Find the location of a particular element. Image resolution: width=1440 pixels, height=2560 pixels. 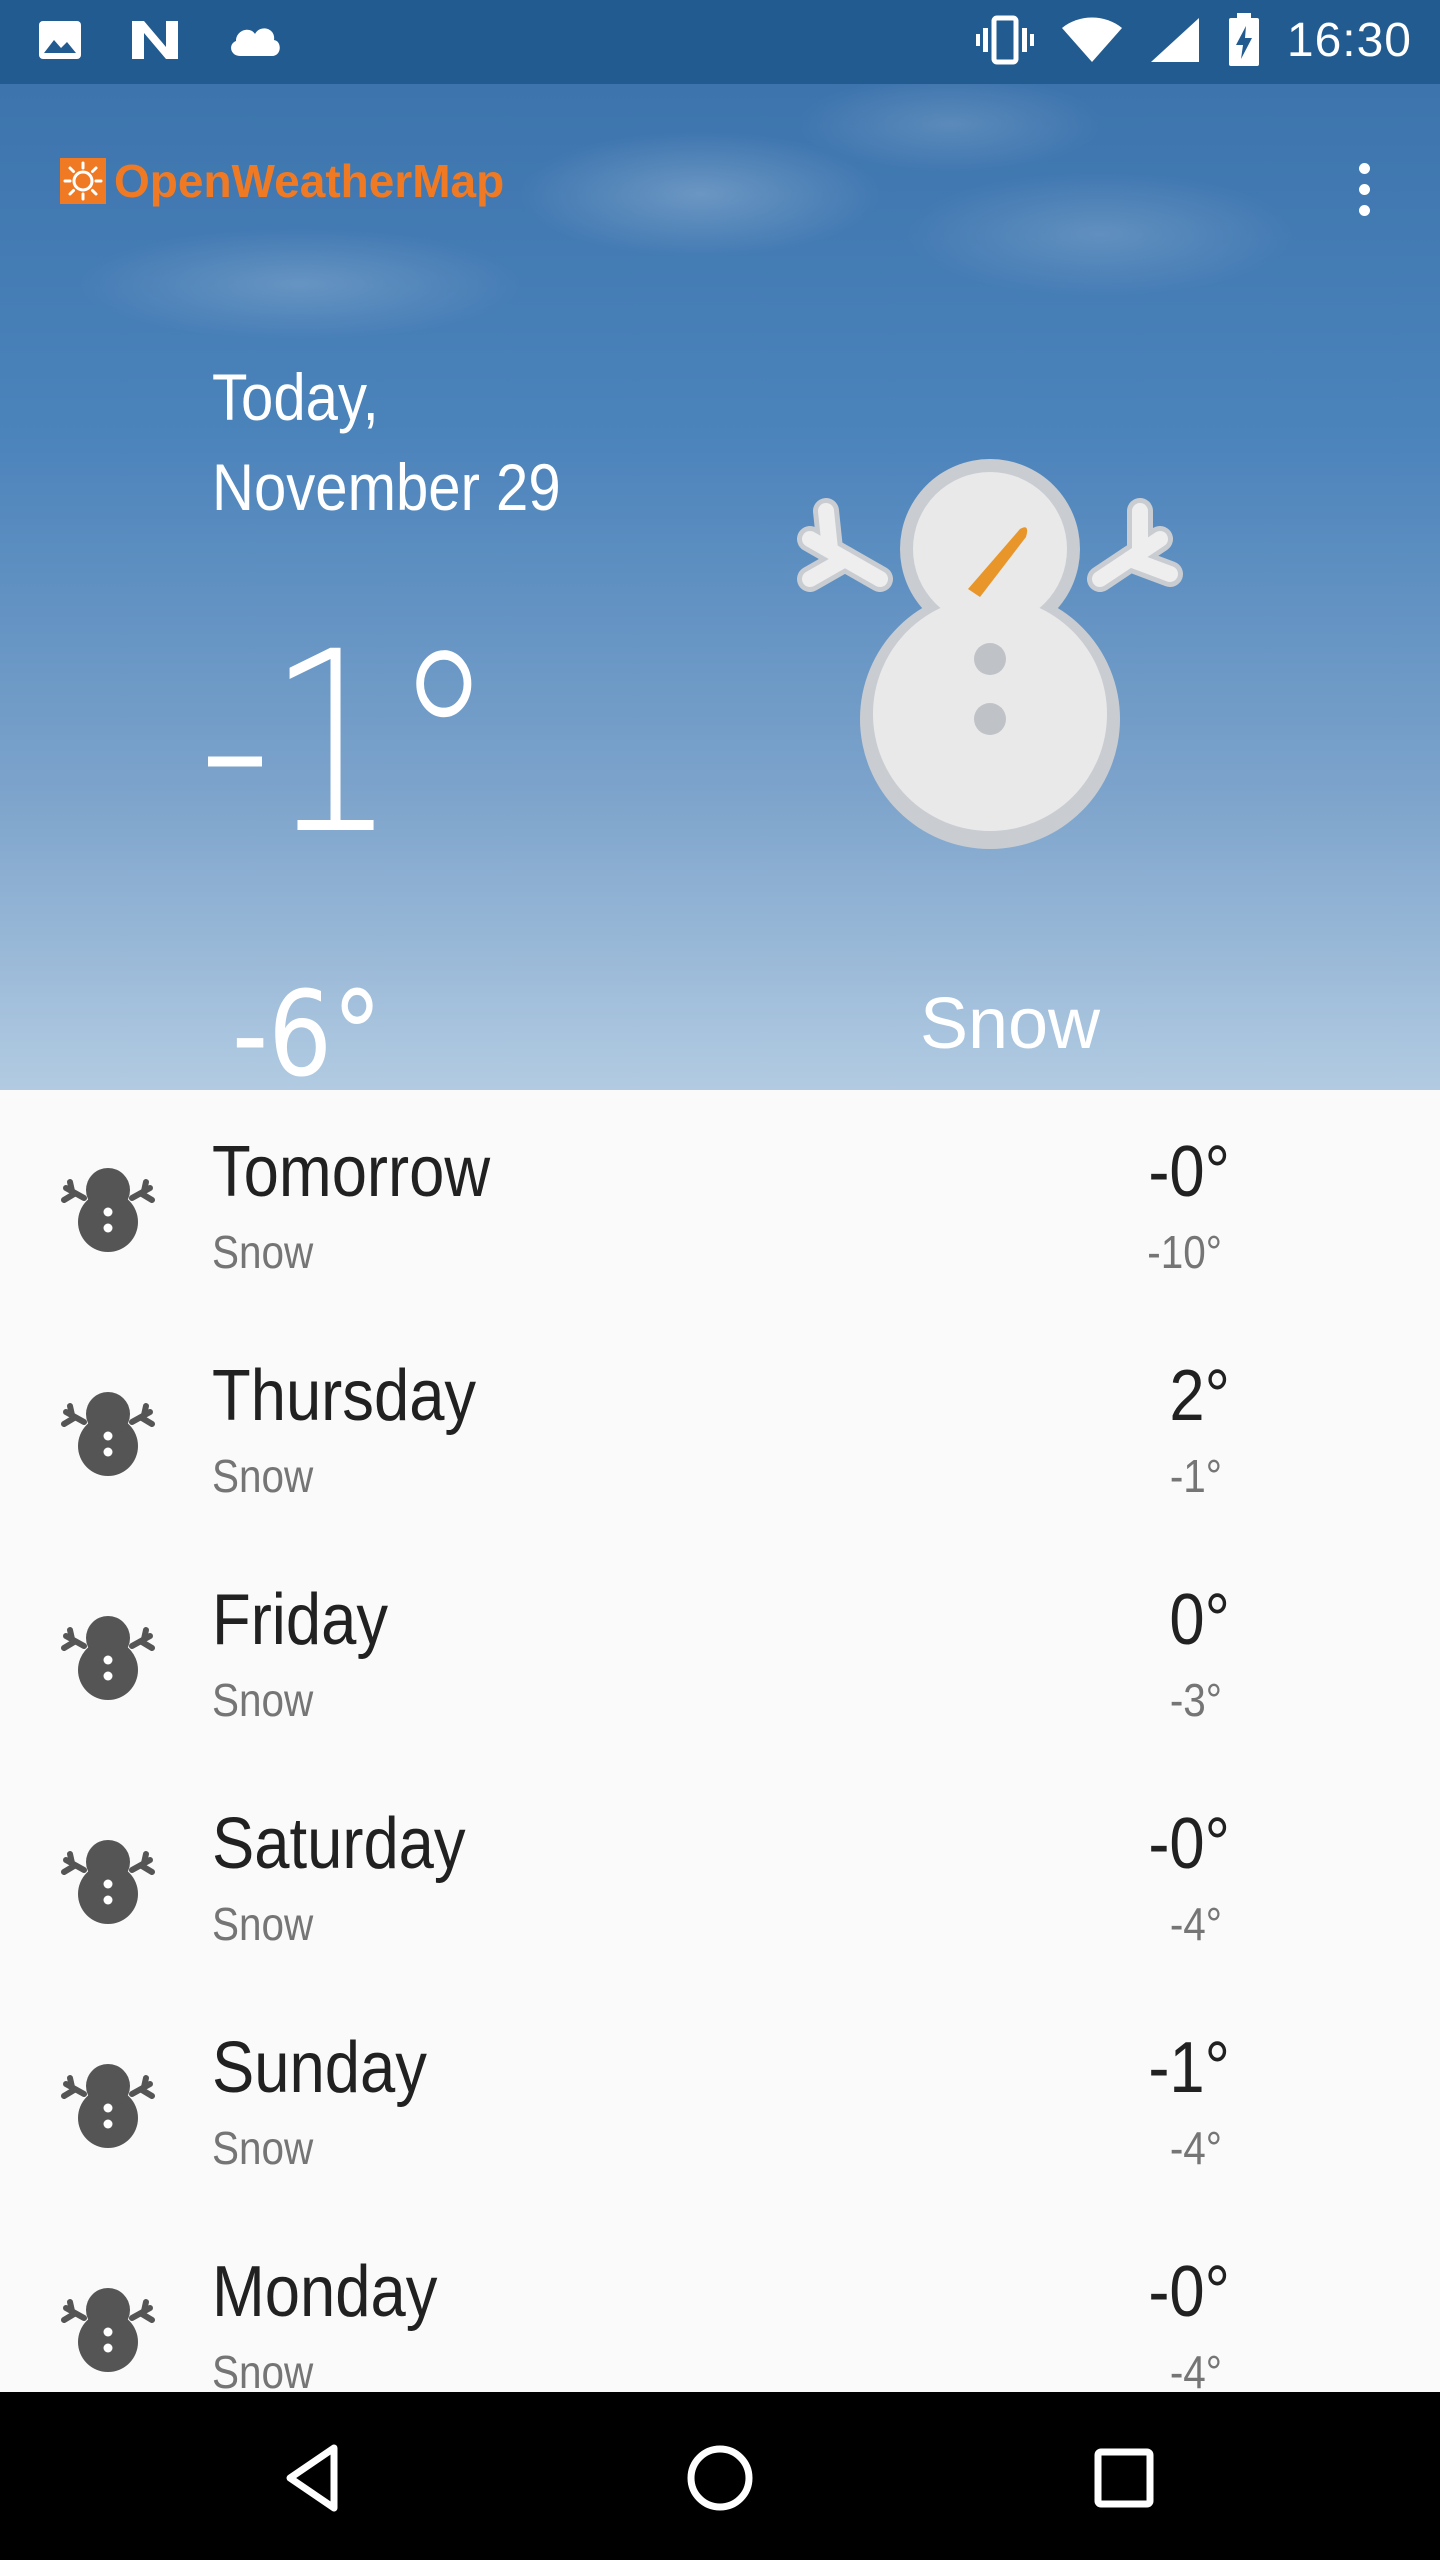

battery-charging-icon is located at coordinates (1243, 39).